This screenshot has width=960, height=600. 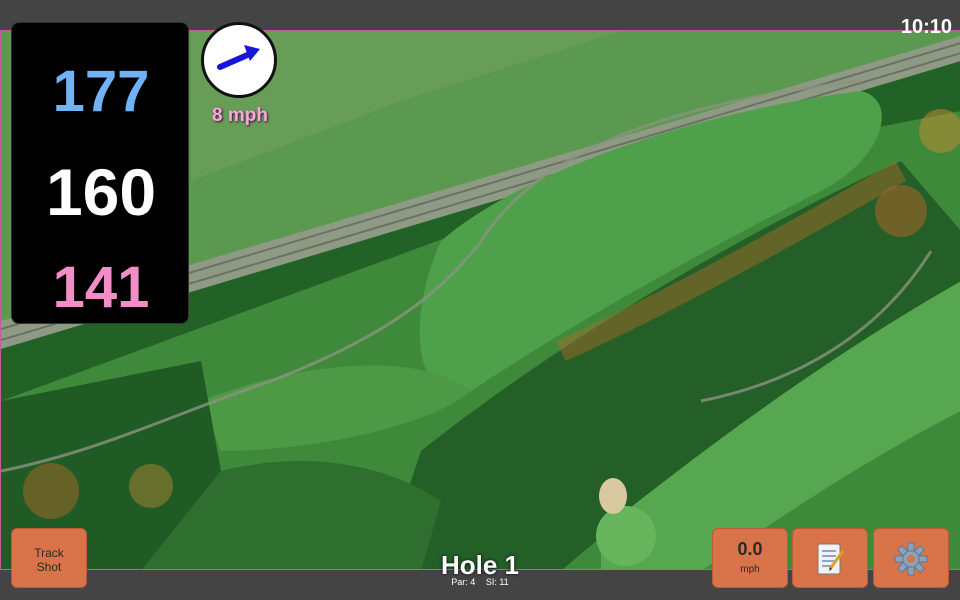 I want to click on wind-arrow-icon, so click(x=238, y=57).